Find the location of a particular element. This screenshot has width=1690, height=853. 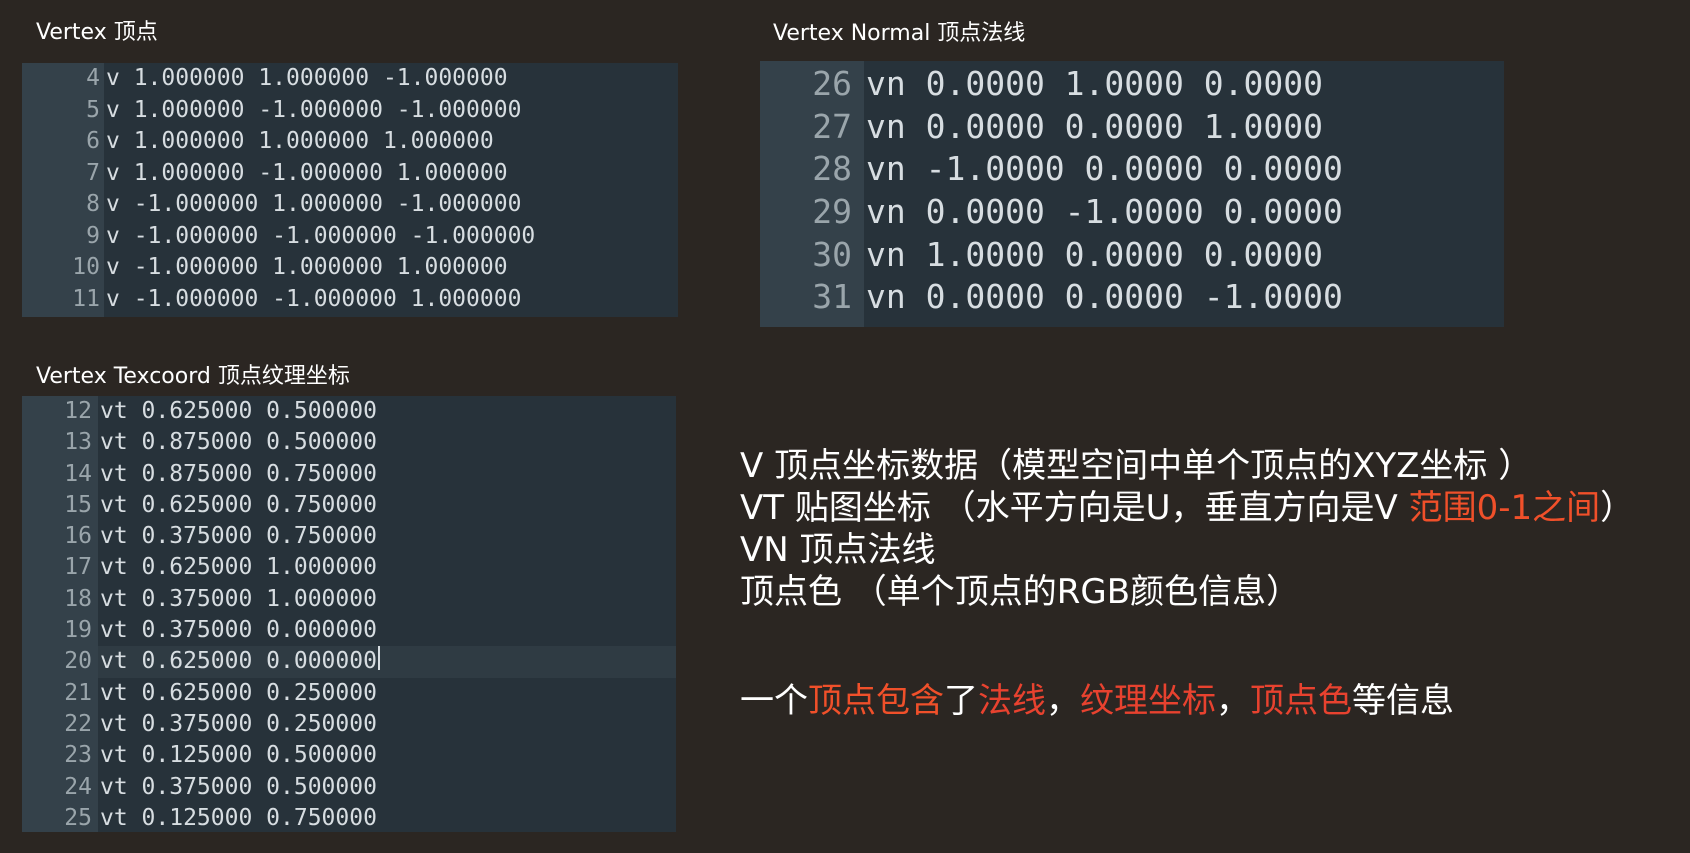

code-line-text: vt 0.375000 0.500000 is located at coordinates (237, 787).